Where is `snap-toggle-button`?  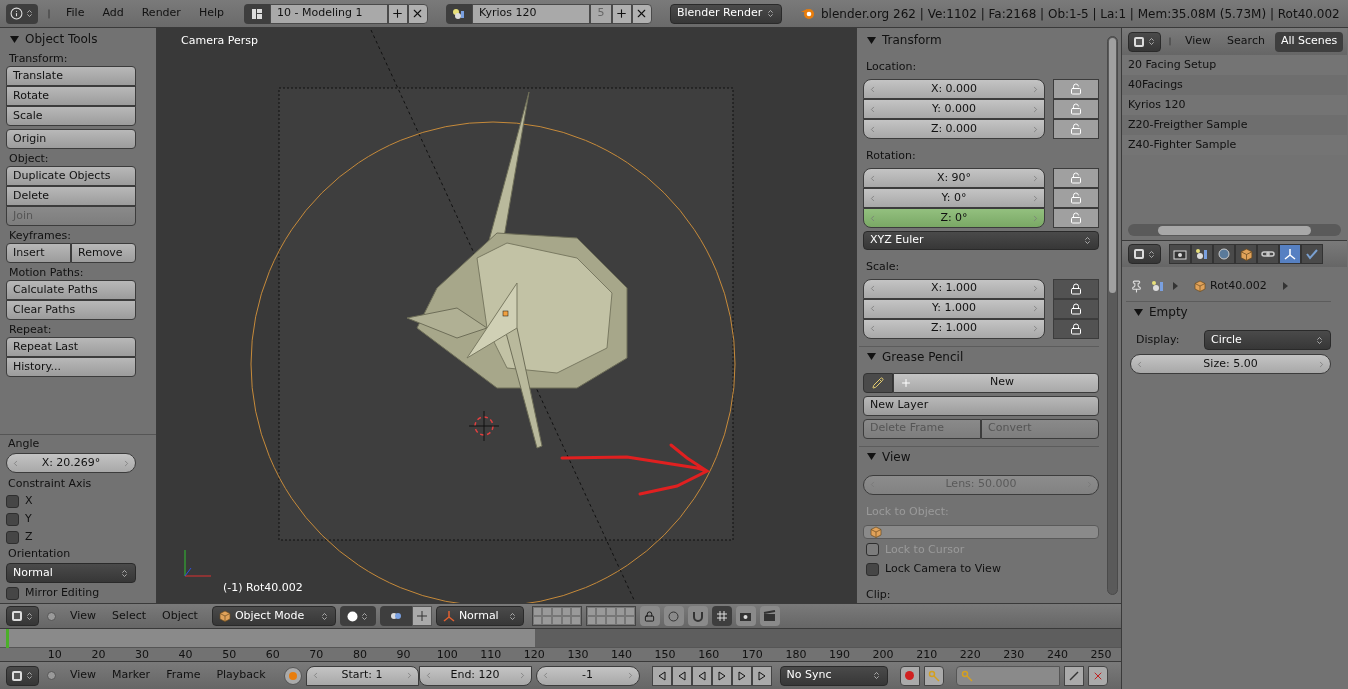 snap-toggle-button is located at coordinates (697, 616).